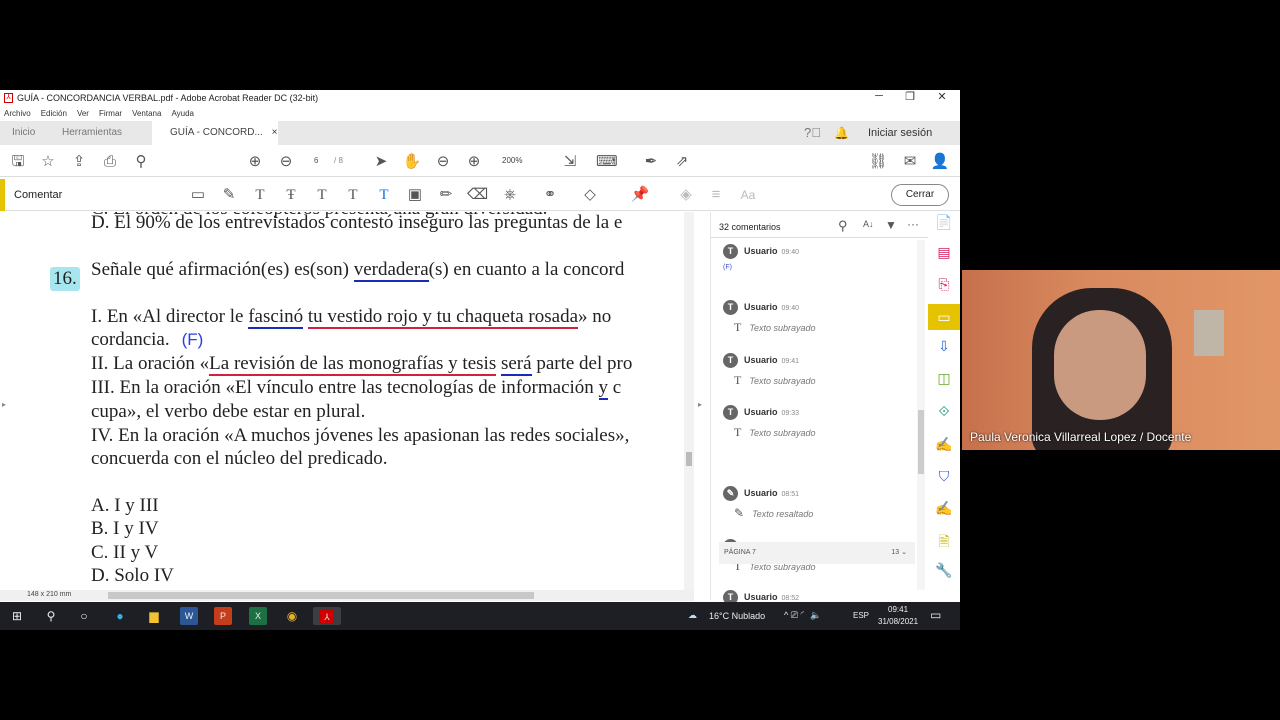 The image size is (1280, 720). I want to click on pin-icon: 📌, so click(640, 195).